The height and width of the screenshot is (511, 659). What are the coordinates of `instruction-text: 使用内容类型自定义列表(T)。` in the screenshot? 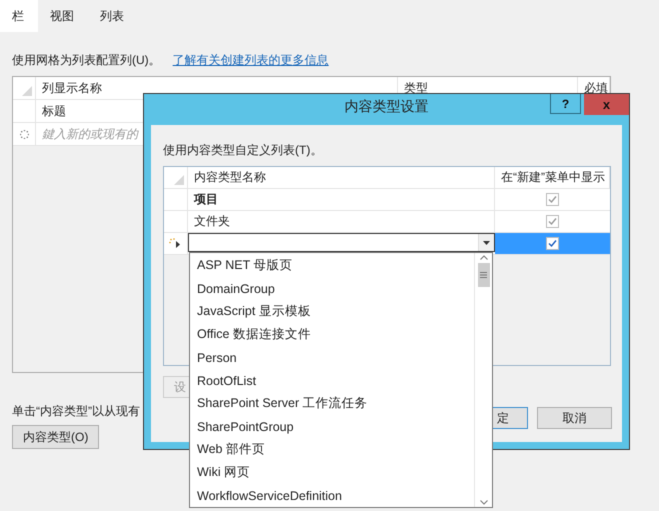 It's located at (243, 150).